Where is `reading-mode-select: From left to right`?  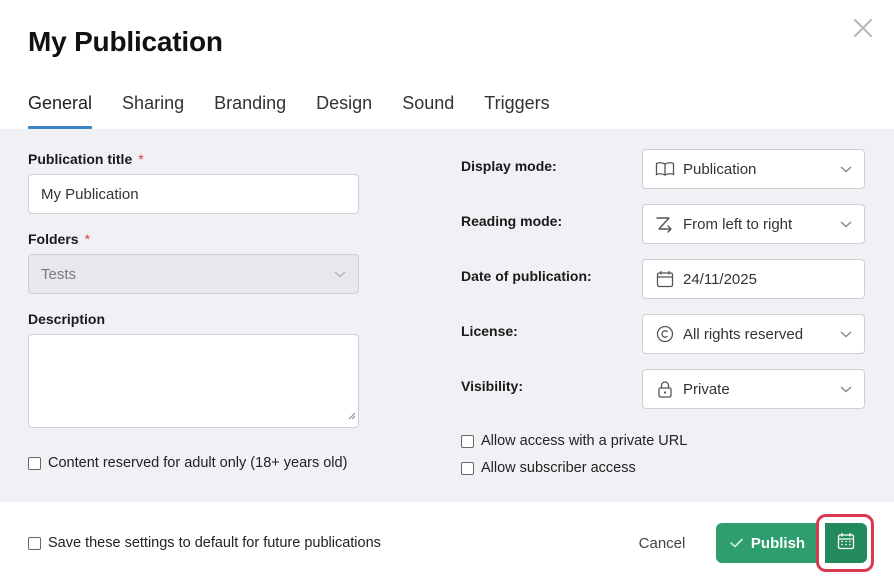
reading-mode-select: From left to right is located at coordinates (753, 224).